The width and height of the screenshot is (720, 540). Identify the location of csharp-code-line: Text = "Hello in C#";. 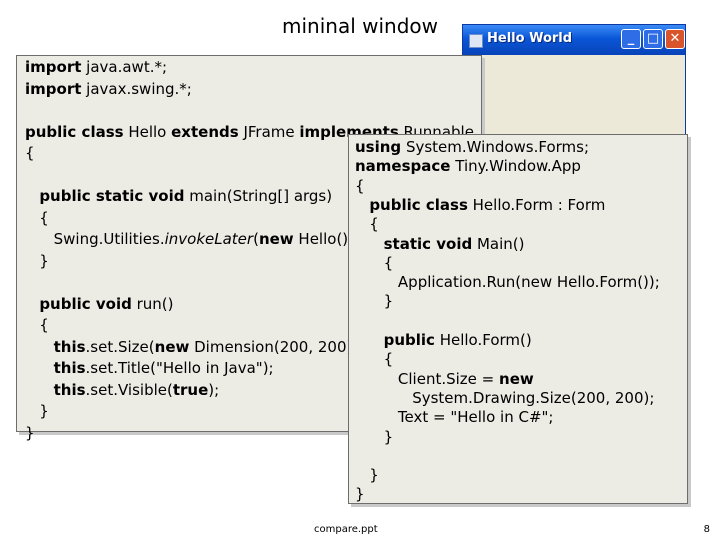
(454, 417).